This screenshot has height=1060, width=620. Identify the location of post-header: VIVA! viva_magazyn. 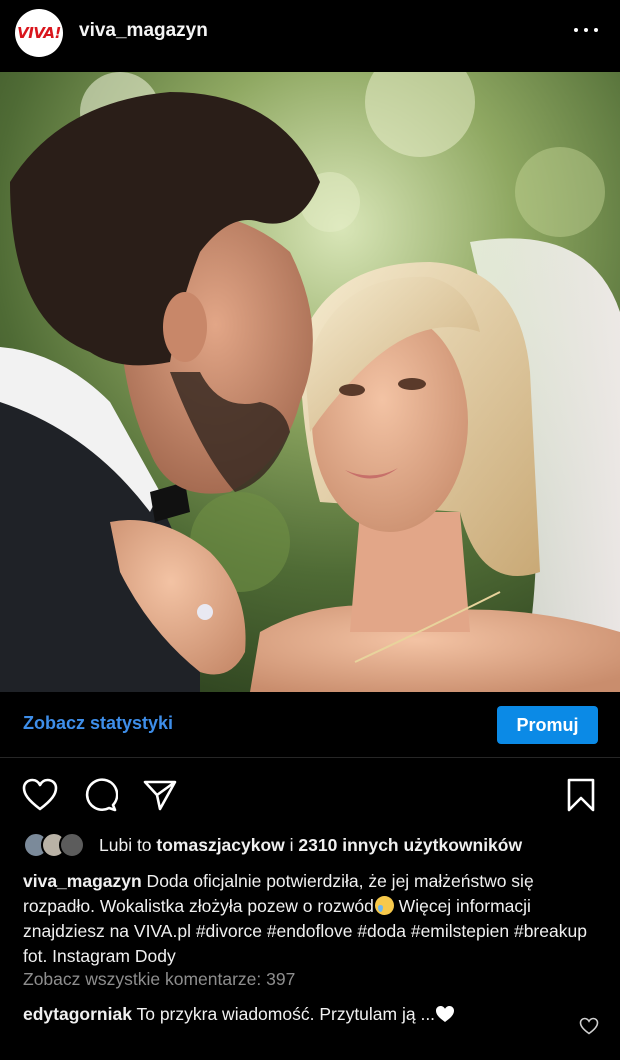
(310, 36).